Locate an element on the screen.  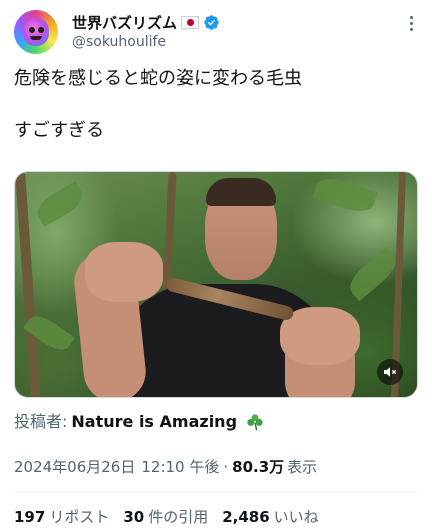
source-attribution: 投稿者: Nature is Amazing is located at coordinates (139, 422).